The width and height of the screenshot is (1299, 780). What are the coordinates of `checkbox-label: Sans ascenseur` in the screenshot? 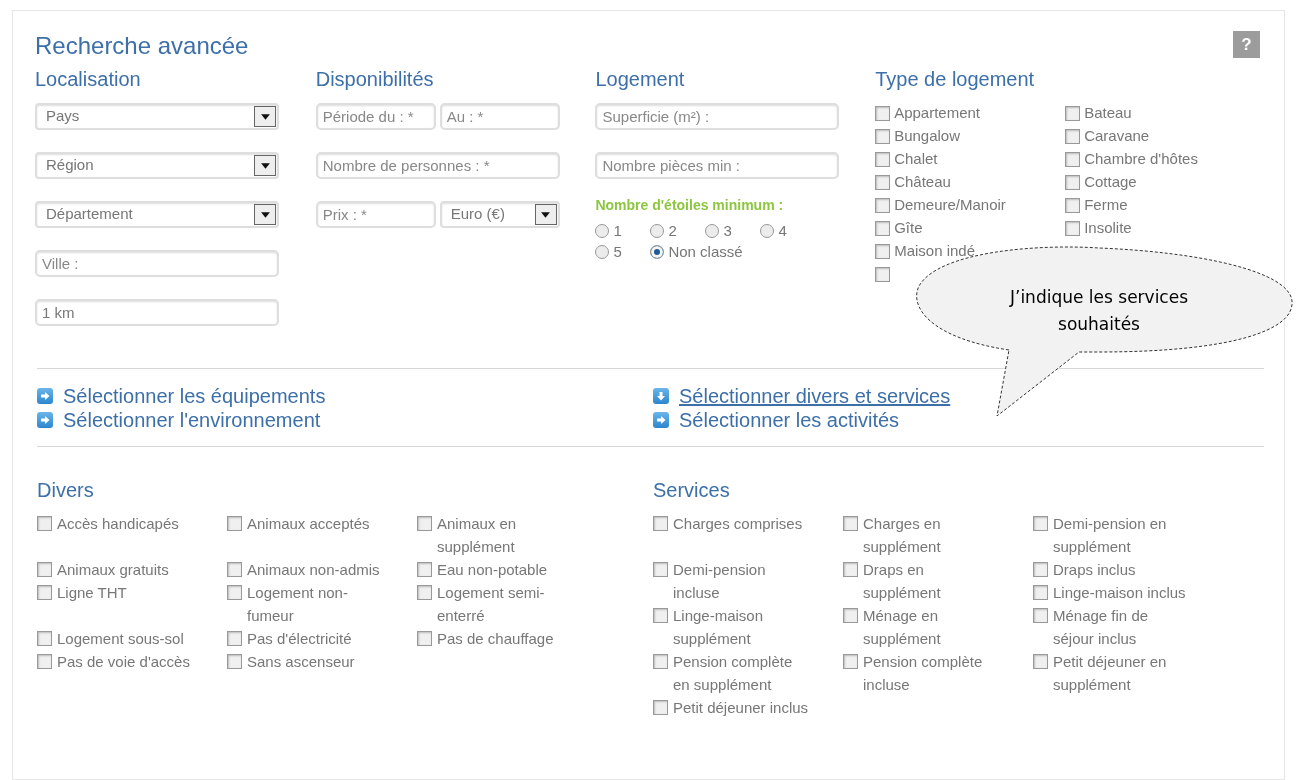 It's located at (301, 661).